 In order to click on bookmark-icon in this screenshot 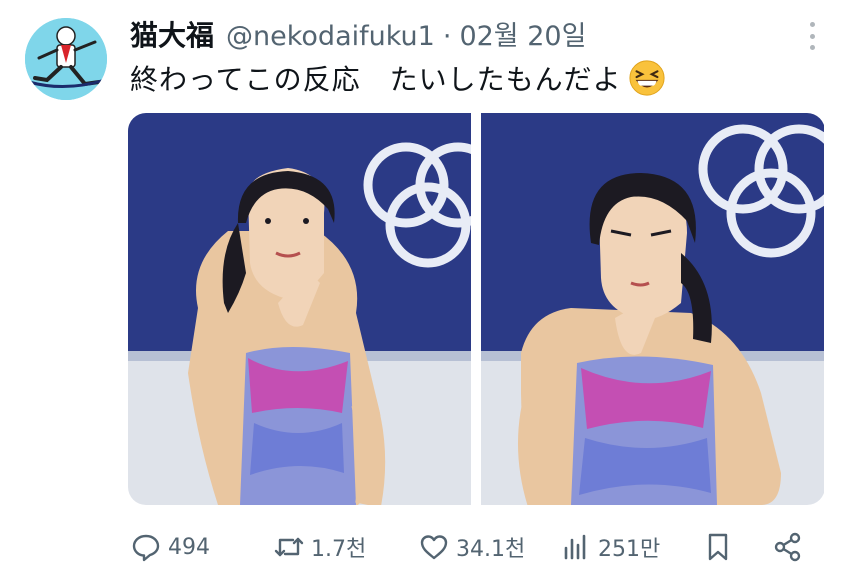, I will do `click(718, 547)`.